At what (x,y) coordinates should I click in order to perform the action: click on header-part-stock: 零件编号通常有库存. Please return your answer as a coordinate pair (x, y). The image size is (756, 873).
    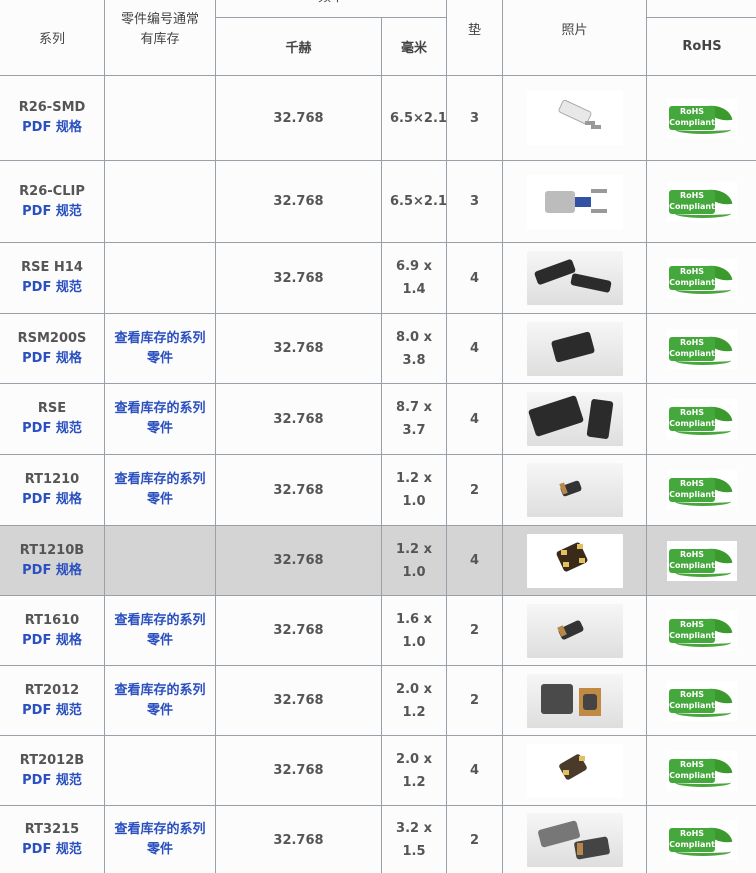
    Looking at the image, I should click on (160, 38).